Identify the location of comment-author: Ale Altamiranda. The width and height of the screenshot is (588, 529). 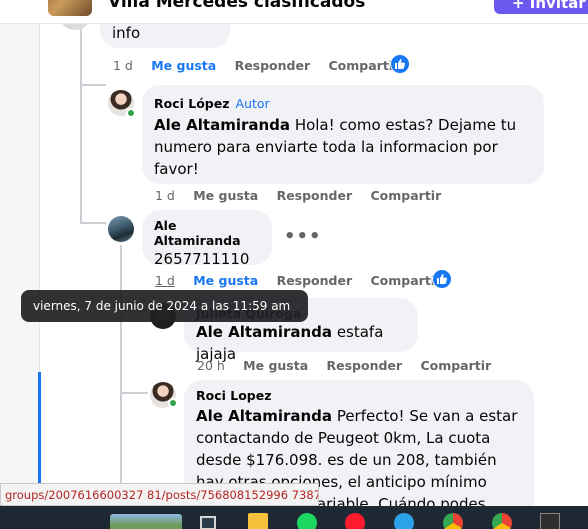
(207, 233).